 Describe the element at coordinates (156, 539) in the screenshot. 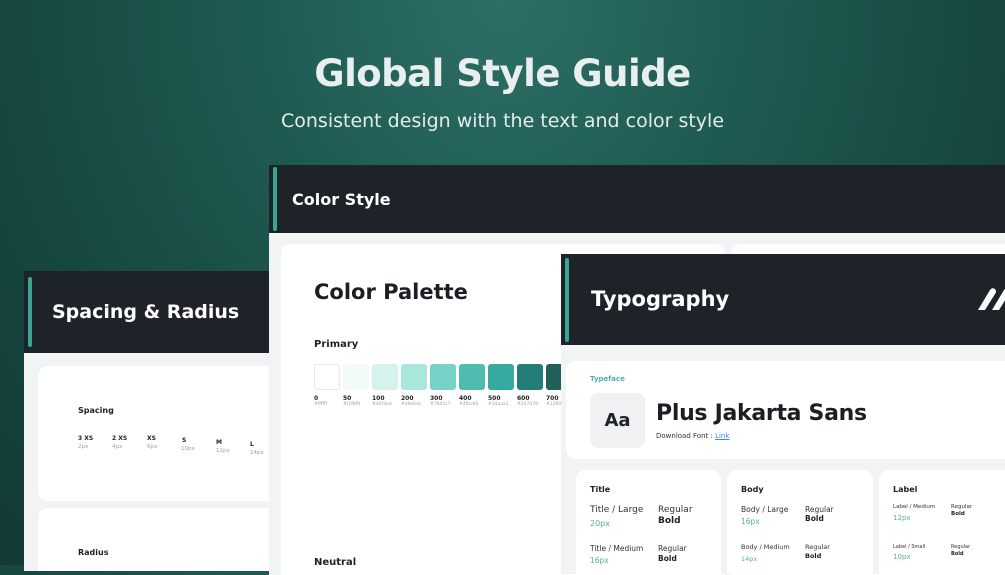

I see `radius-panel: Radius` at that location.